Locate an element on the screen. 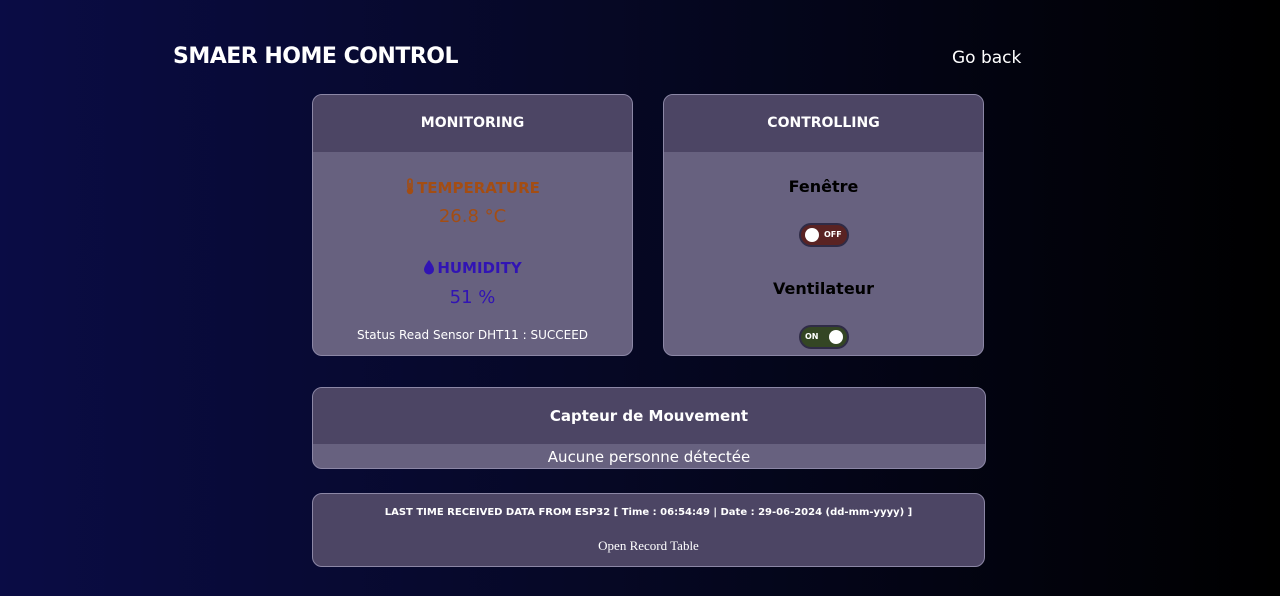  fenetre-label: Fenêtre is located at coordinates (823, 186).